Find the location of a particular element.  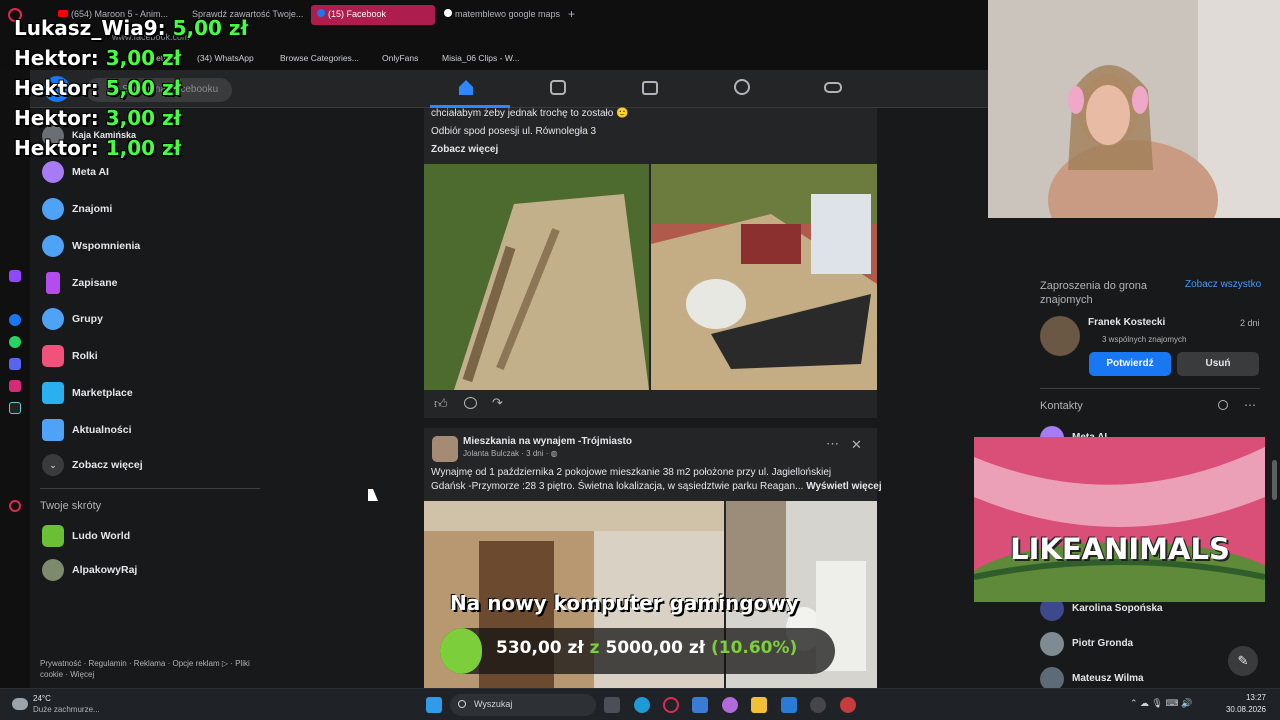

post-time: 3 dni is located at coordinates (534, 453).